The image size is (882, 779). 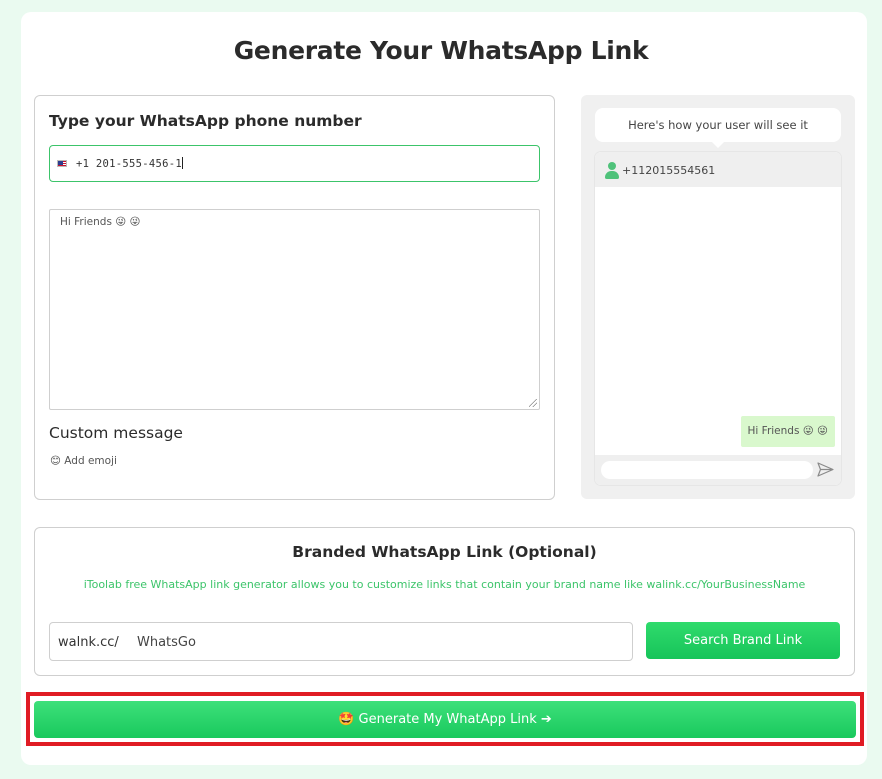 What do you see at coordinates (669, 170) in the screenshot?
I see `chat-number: +112015554561` at bounding box center [669, 170].